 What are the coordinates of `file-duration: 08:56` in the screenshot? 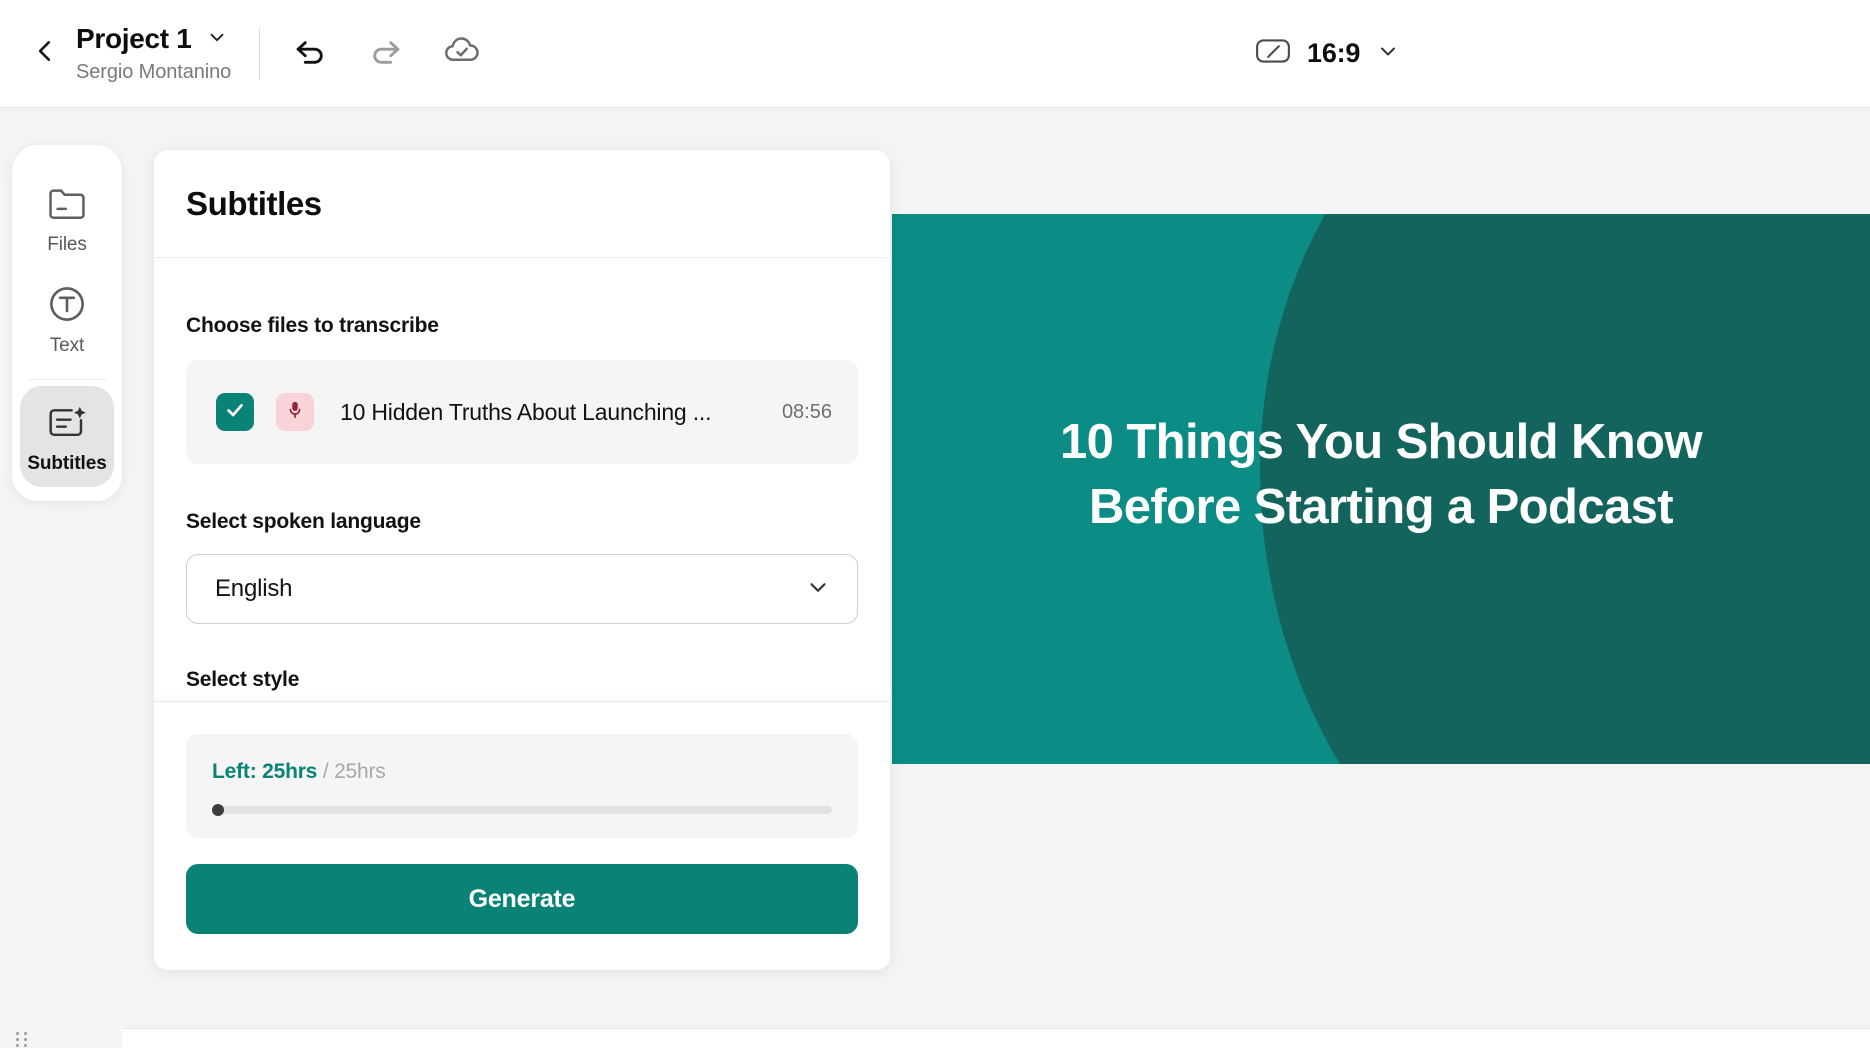 It's located at (806, 411).